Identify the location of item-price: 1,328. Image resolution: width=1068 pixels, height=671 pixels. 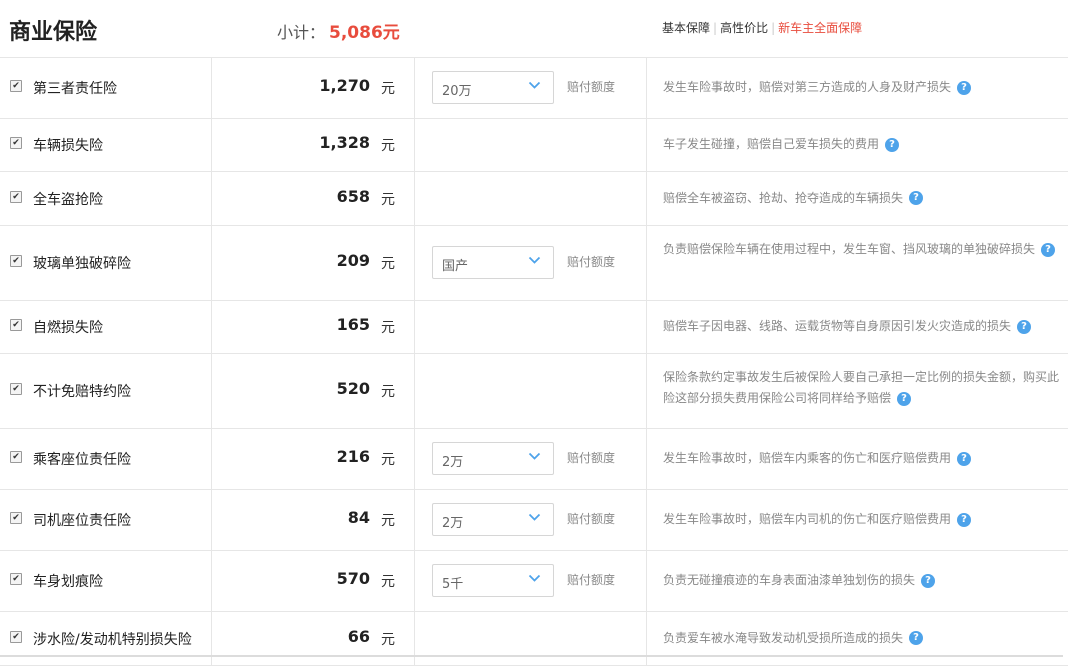
(344, 142).